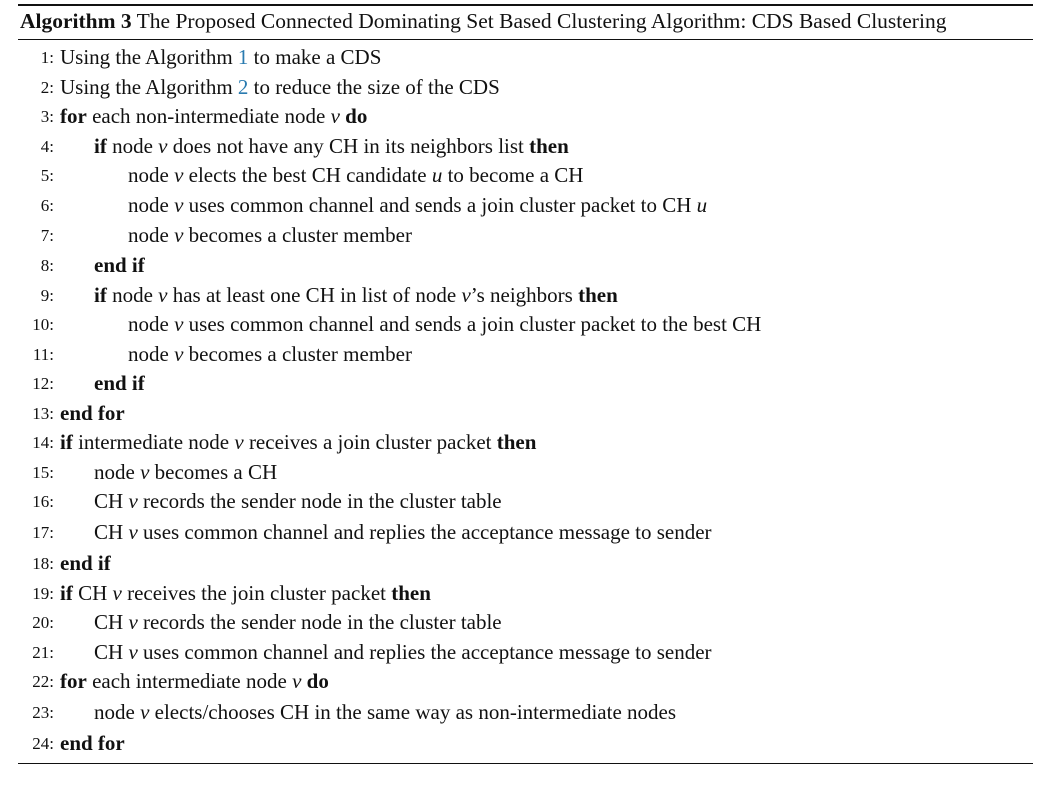 The image size is (1052, 790). What do you see at coordinates (208, 116) in the screenshot?
I see `code-text: each non-intermediate node` at bounding box center [208, 116].